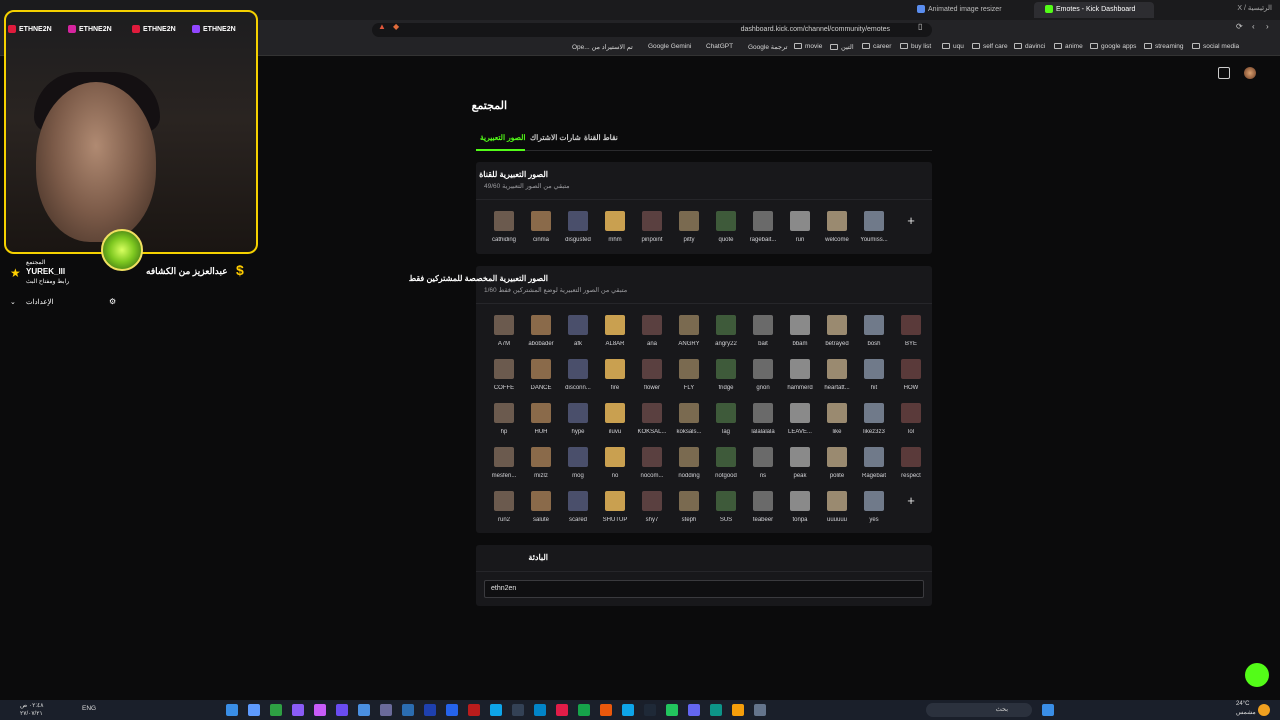 Image resolution: width=1280 pixels, height=720 pixels. I want to click on avatar, so click(1250, 73).